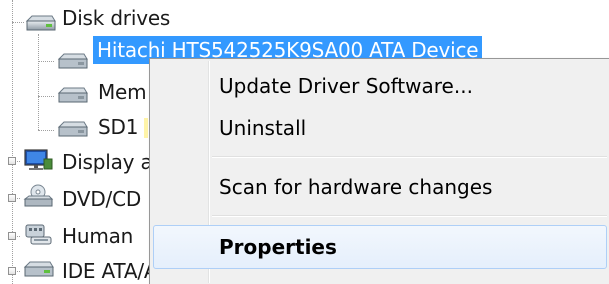  Describe the element at coordinates (107, 162) in the screenshot. I see `tree-node-label: Display a` at that location.